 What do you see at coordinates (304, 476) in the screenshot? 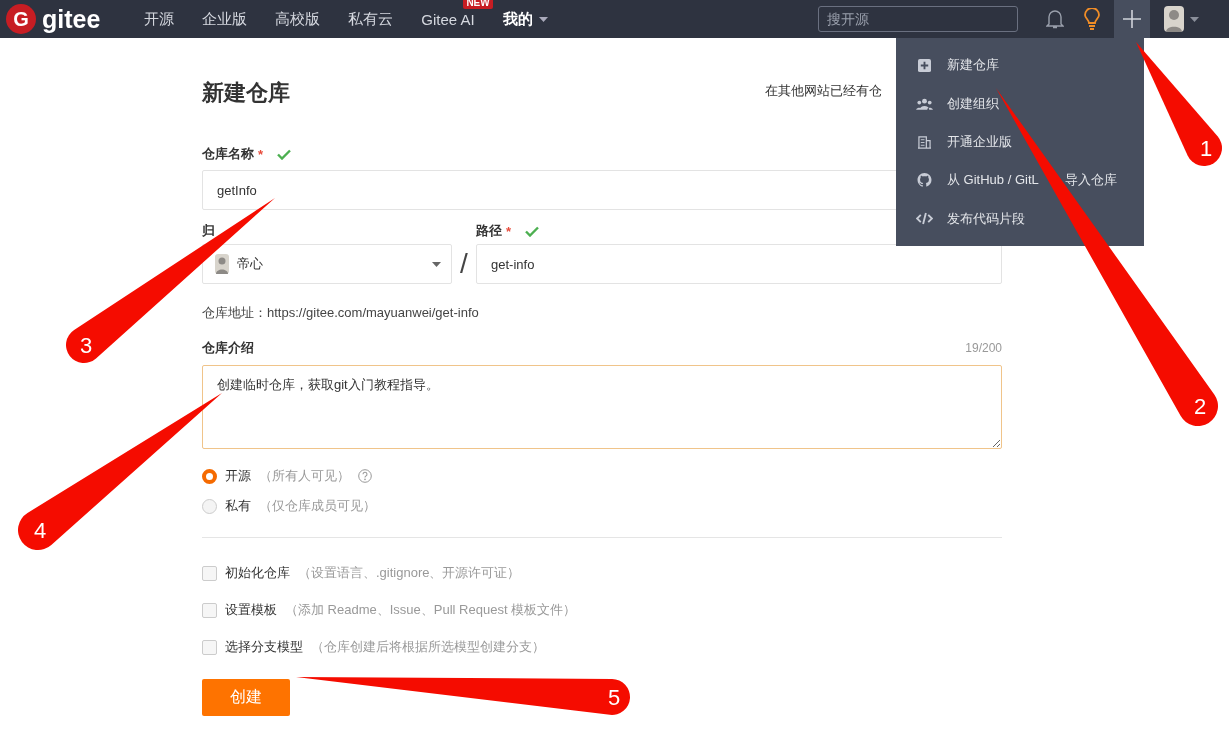
I see `radio-hint: （所有人可见）` at bounding box center [304, 476].